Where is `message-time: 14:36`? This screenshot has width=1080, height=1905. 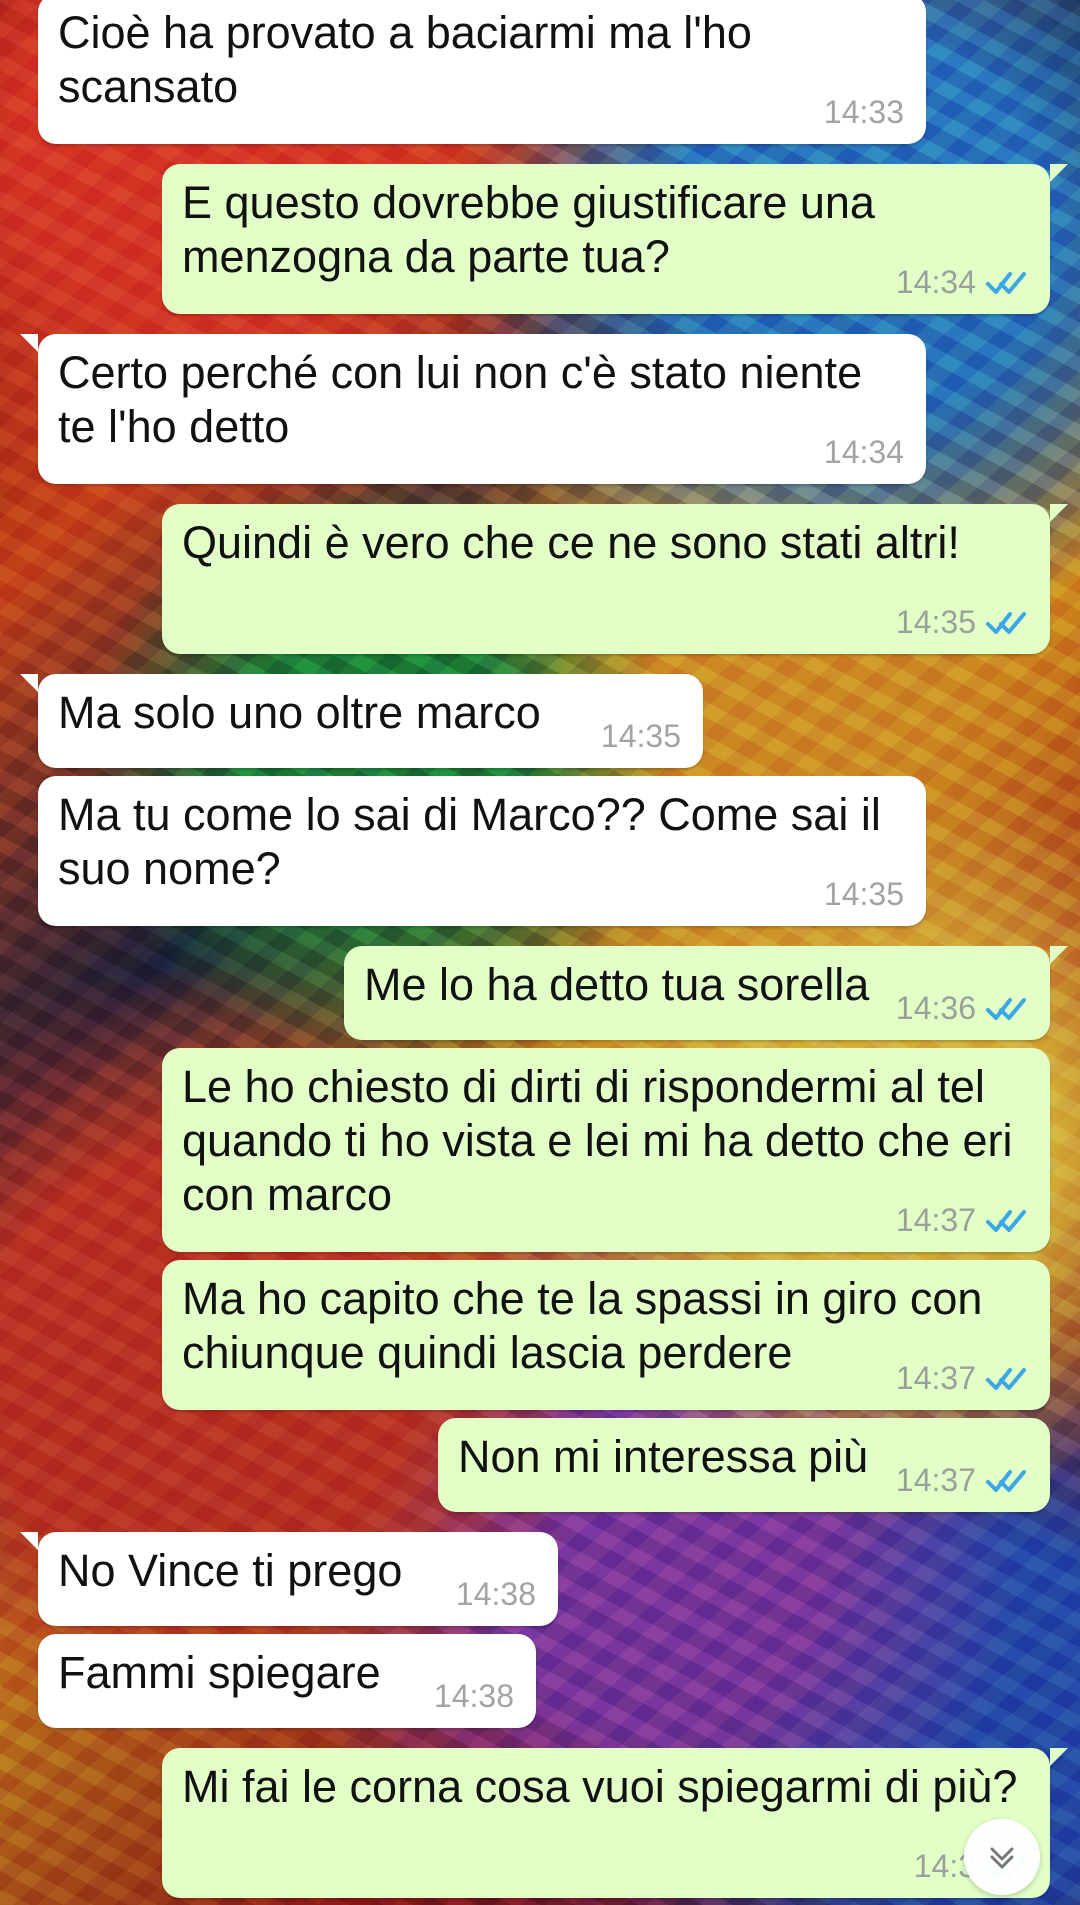
message-time: 14:36 is located at coordinates (935, 1008).